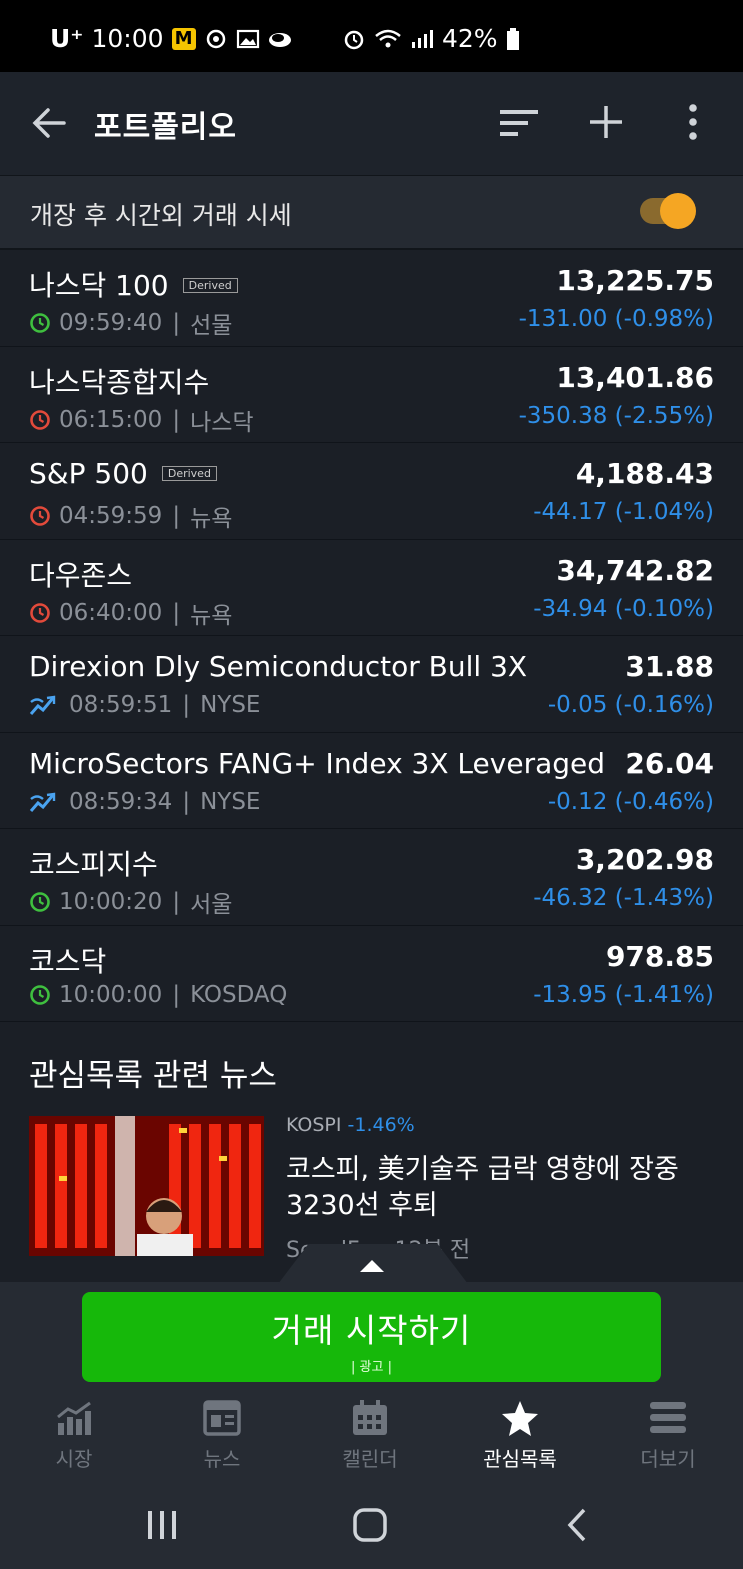 This screenshot has height=1569, width=743. I want to click on news-section-title: 관심목록 관련 뉴스, so click(153, 1076).